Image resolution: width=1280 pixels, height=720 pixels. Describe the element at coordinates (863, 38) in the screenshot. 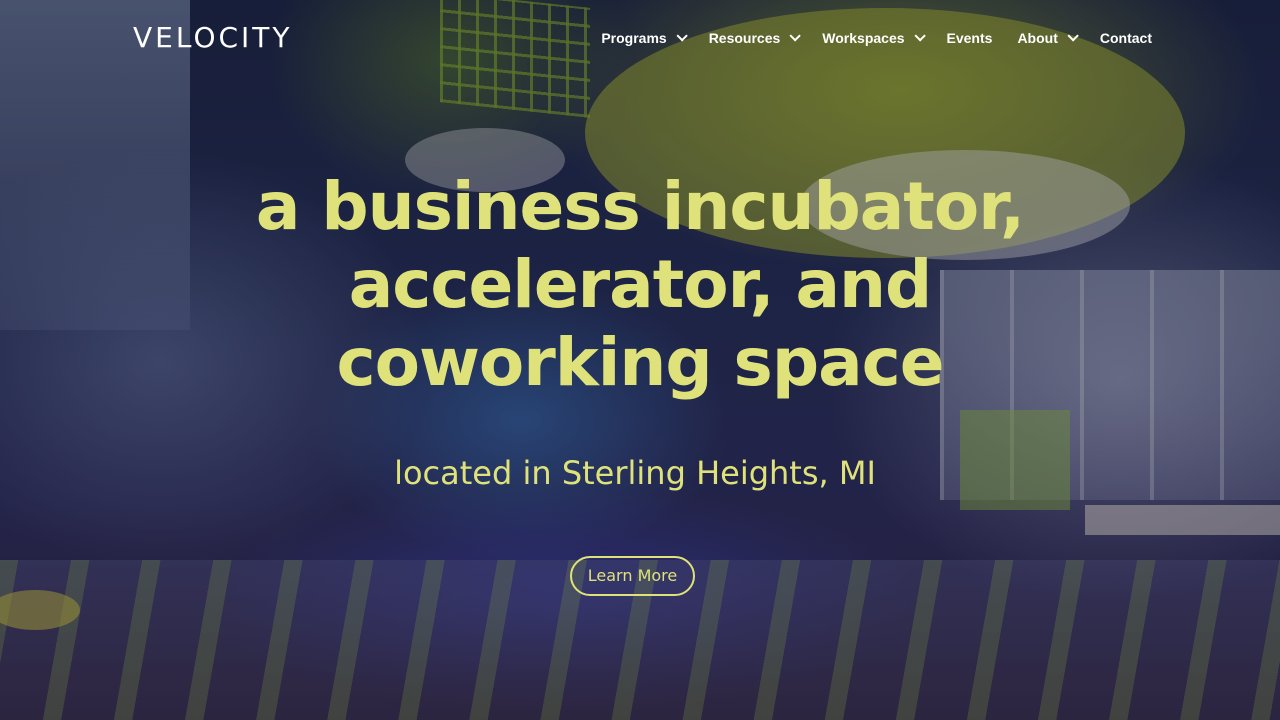

I see `nav-item-label: Workspaces` at that location.